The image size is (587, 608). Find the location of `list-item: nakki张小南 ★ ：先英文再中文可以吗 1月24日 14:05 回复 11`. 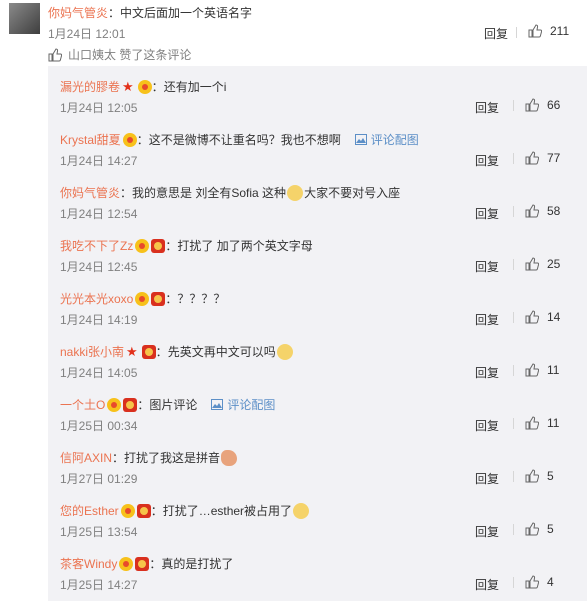

list-item: nakki张小南 ★ ：先英文再中文可以吗 1月24日 14:05 回复 11 is located at coordinates (318, 369).